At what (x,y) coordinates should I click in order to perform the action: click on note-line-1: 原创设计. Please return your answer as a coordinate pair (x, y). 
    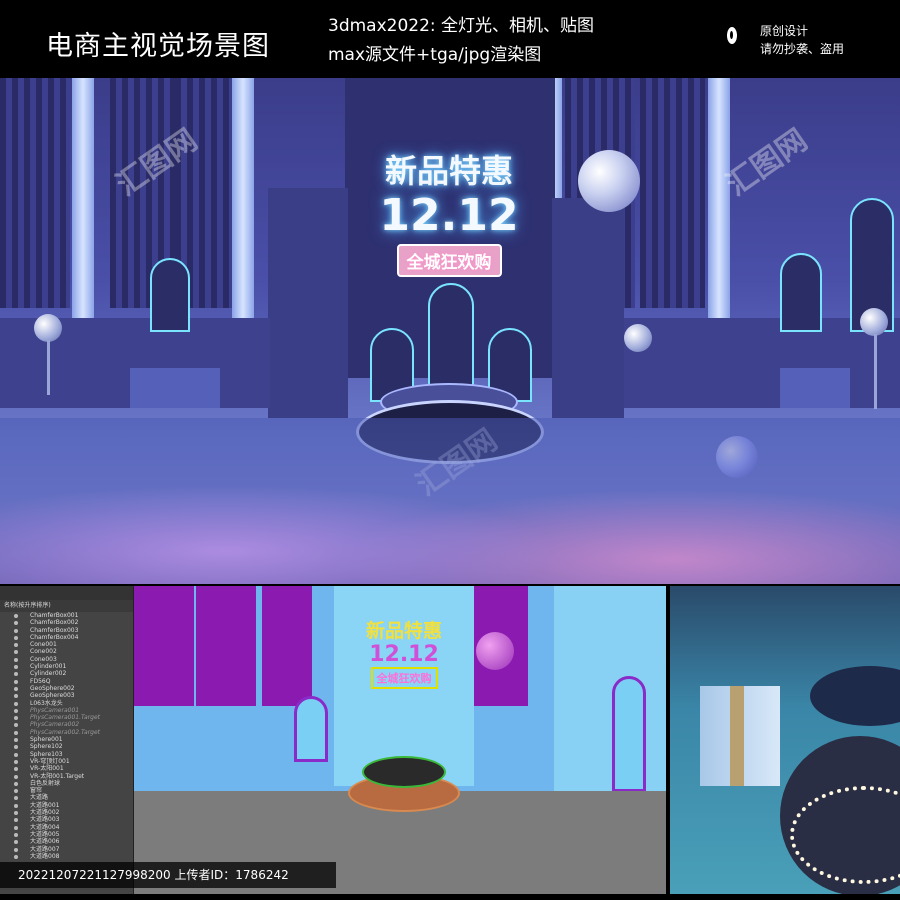
    Looking at the image, I should click on (784, 31).